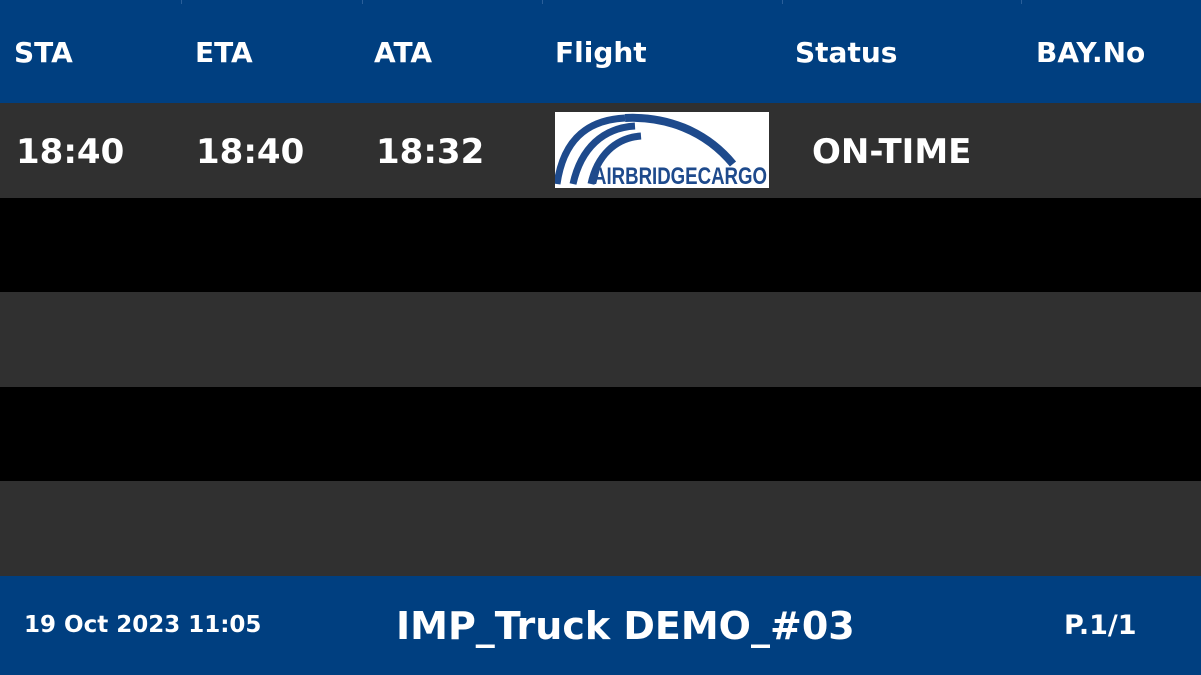 The width and height of the screenshot is (1201, 675). Describe the element at coordinates (625, 626) in the screenshot. I see `footer-title: IMP_Truck DEMO_#03` at that location.